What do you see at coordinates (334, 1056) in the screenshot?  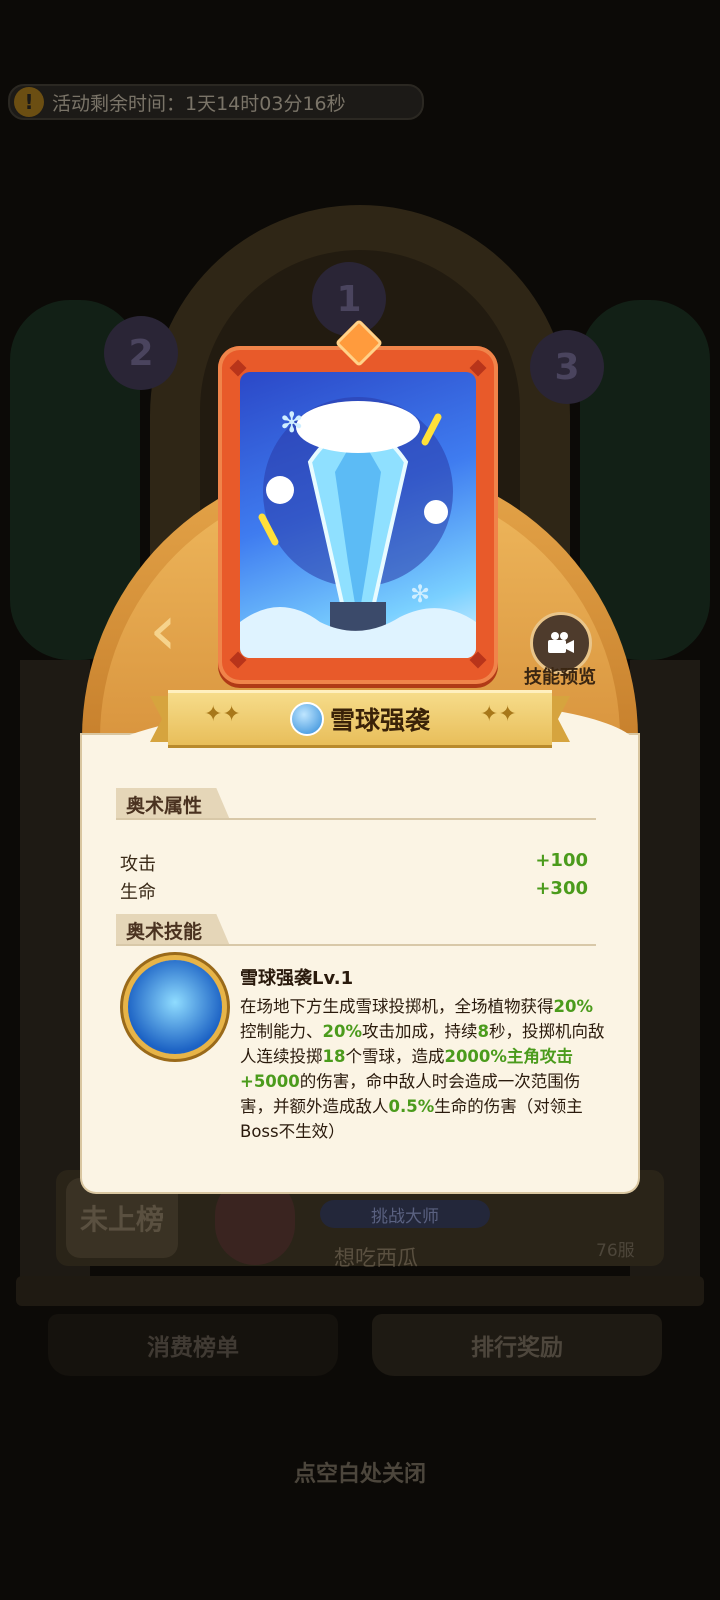 I see `skill-desc-highlight: 18` at bounding box center [334, 1056].